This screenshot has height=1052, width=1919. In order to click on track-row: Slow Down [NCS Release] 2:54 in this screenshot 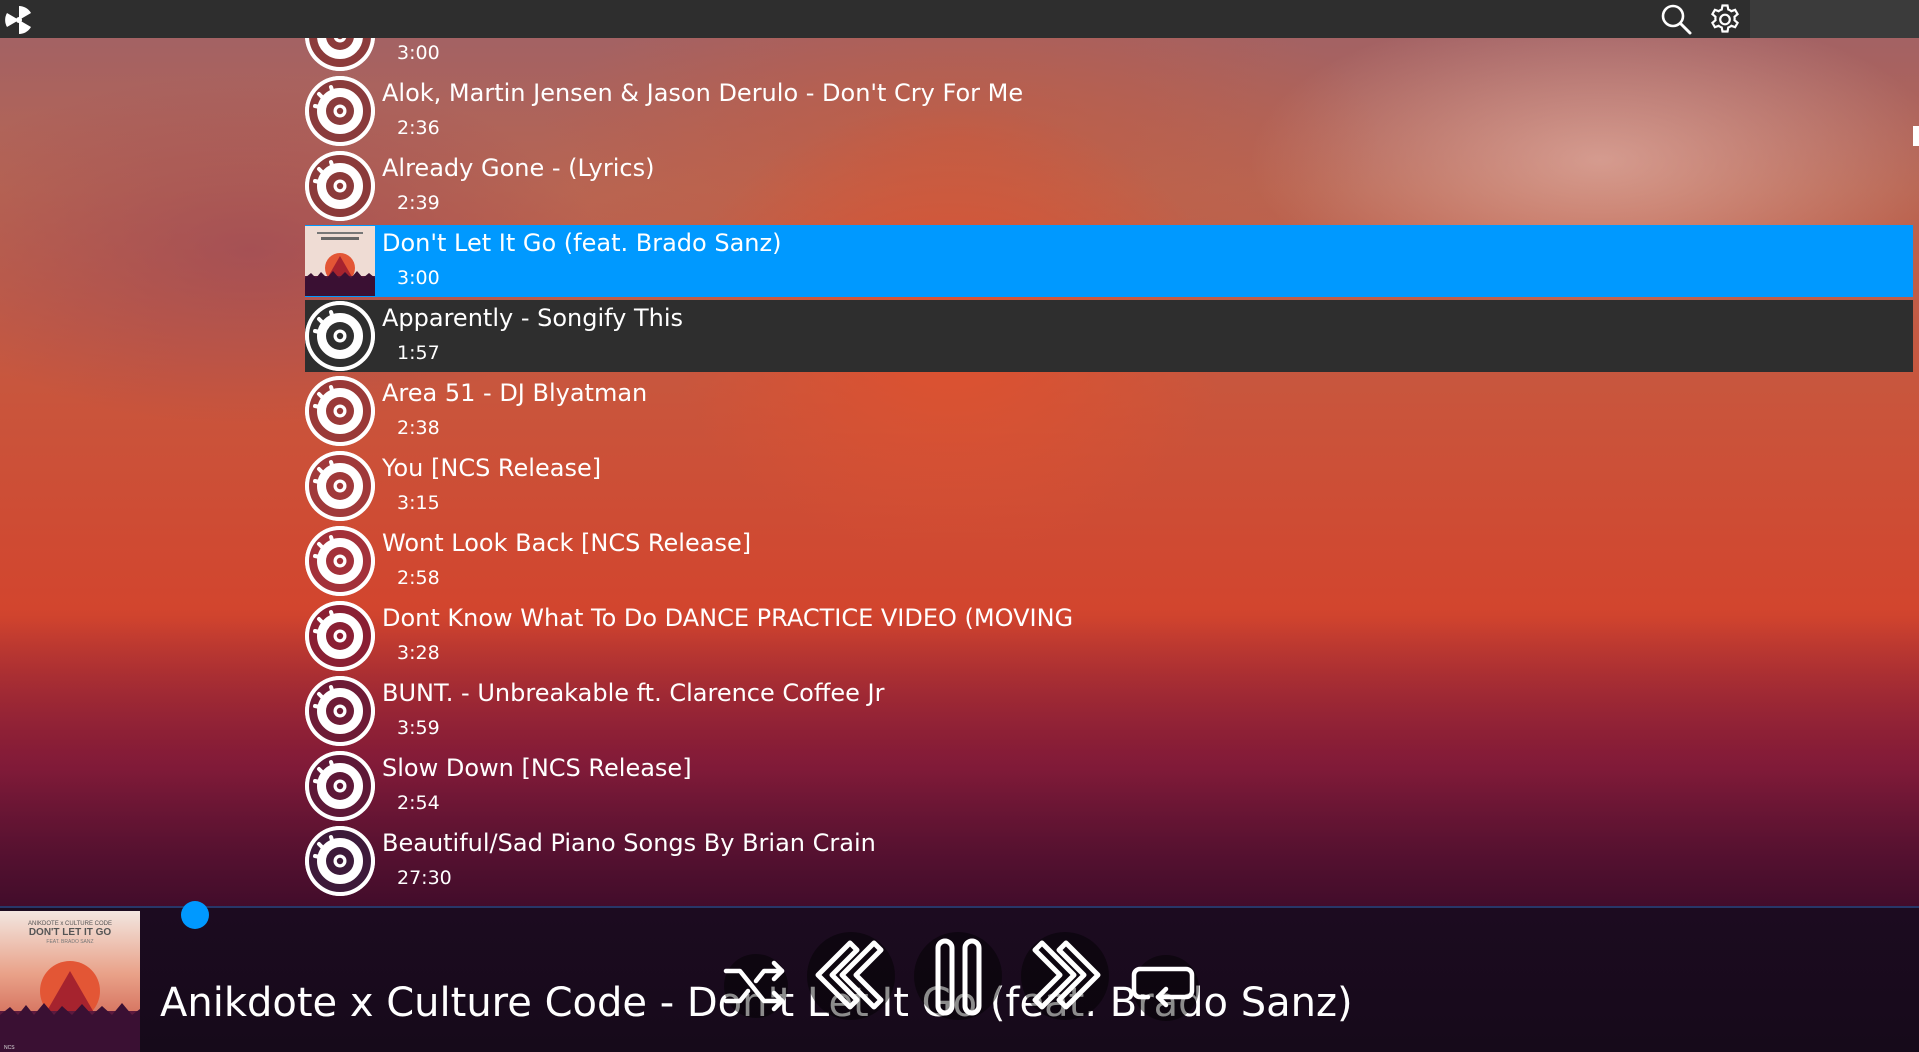, I will do `click(1109, 786)`.